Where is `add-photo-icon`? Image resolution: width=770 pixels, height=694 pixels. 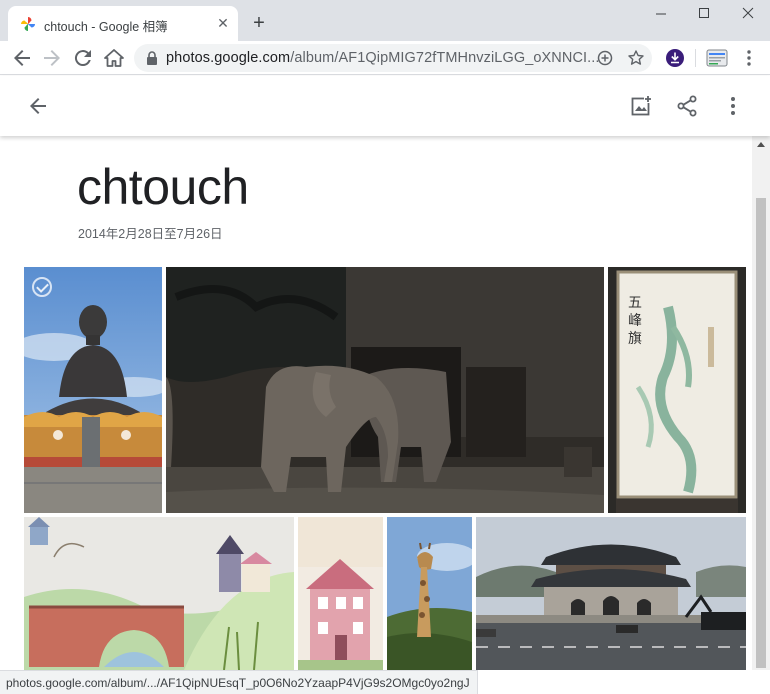 add-photo-icon is located at coordinates (641, 106).